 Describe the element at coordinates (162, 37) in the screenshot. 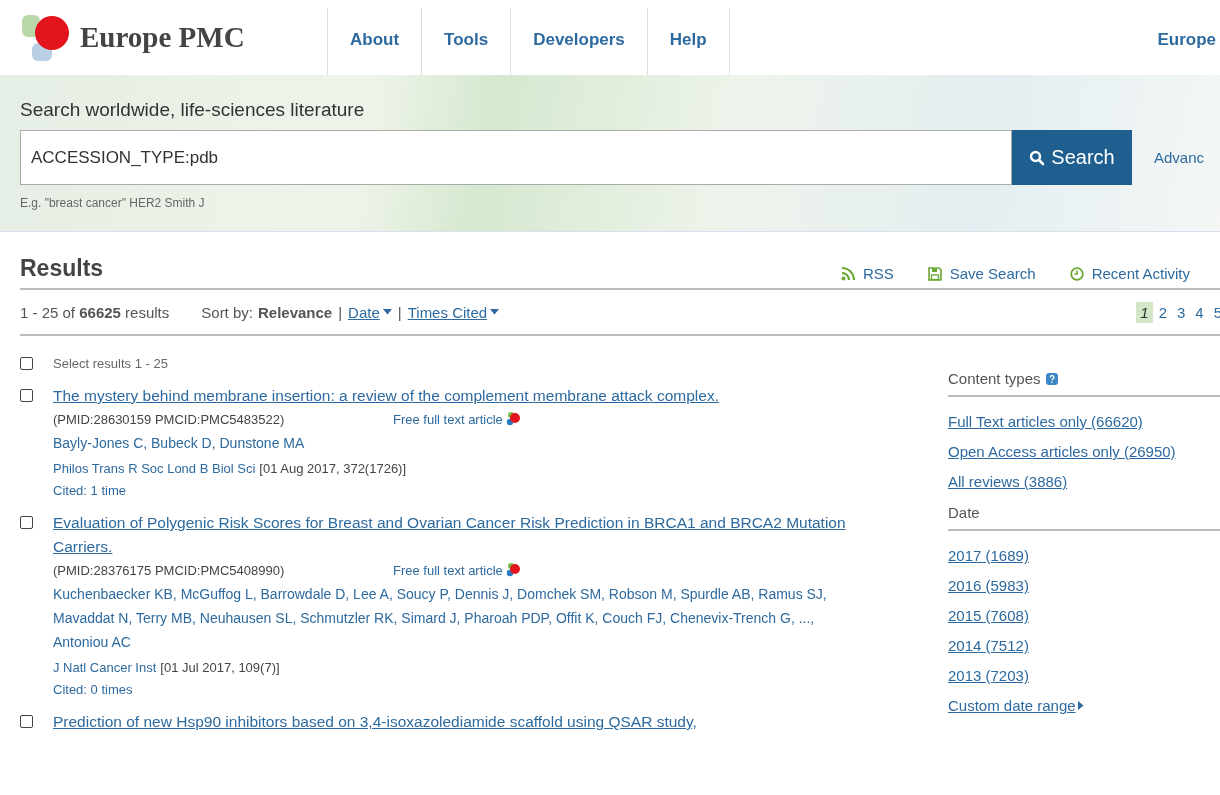

I see `logo-text: Europe PMC` at that location.